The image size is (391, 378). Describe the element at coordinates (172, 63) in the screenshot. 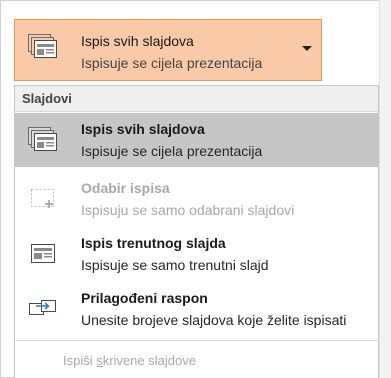

I see `dropdown-selected-subtitle: Ispisuje se cijela prezentacija` at that location.